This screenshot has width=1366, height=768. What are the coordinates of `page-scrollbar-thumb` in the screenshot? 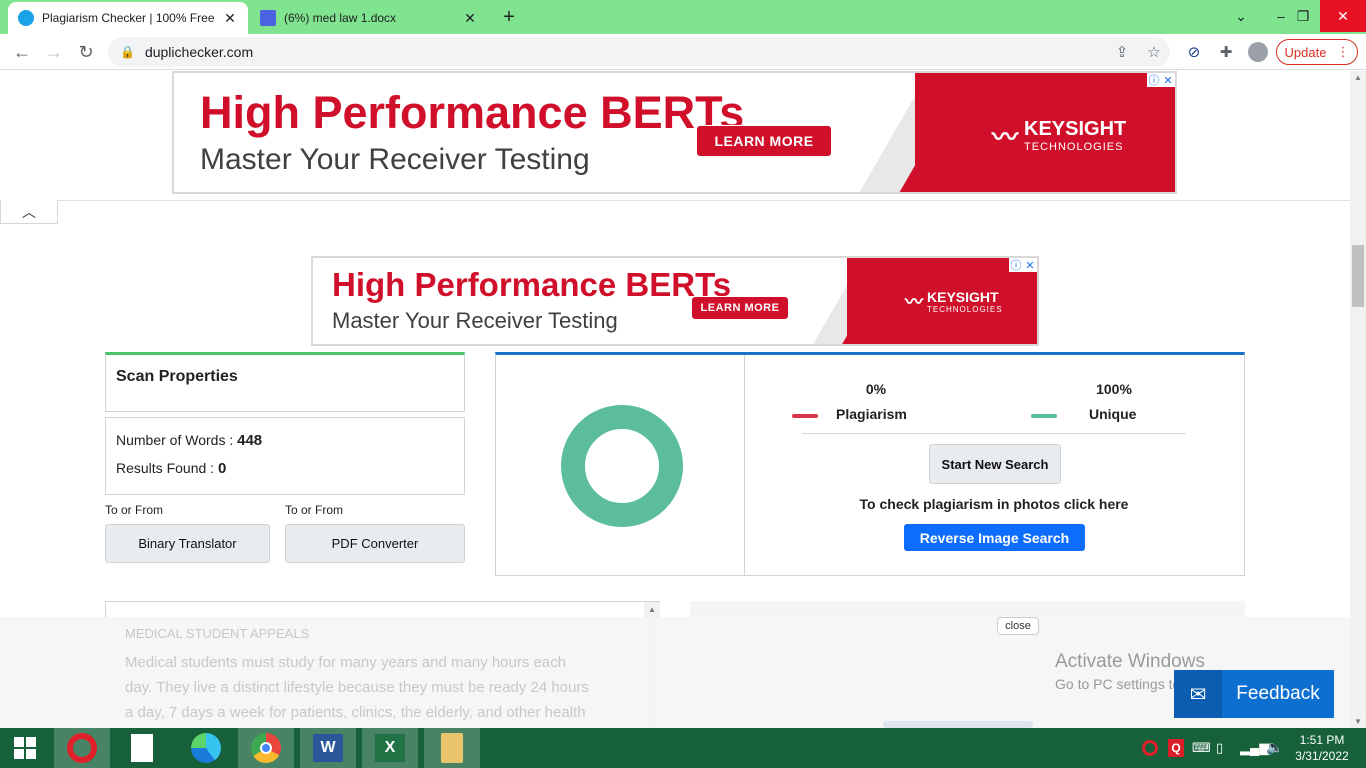 It's located at (1358, 276).